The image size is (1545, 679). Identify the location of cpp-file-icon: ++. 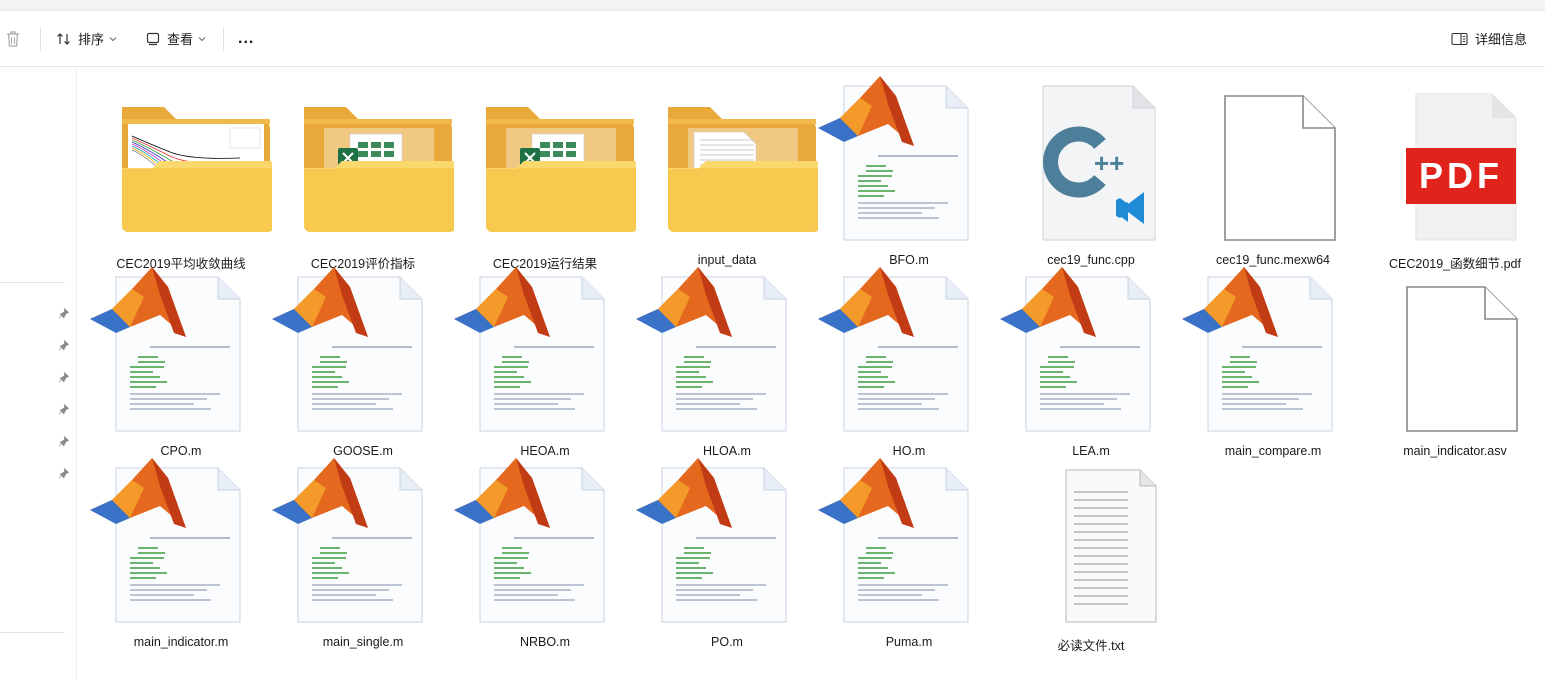
(1091, 163).